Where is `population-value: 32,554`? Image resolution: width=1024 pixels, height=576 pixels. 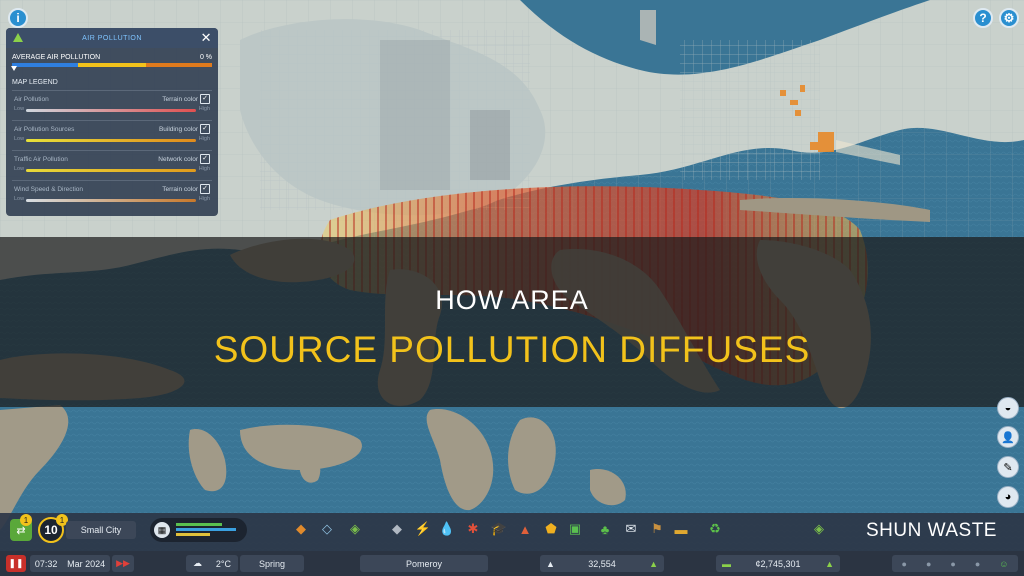 population-value: 32,554 is located at coordinates (602, 563).